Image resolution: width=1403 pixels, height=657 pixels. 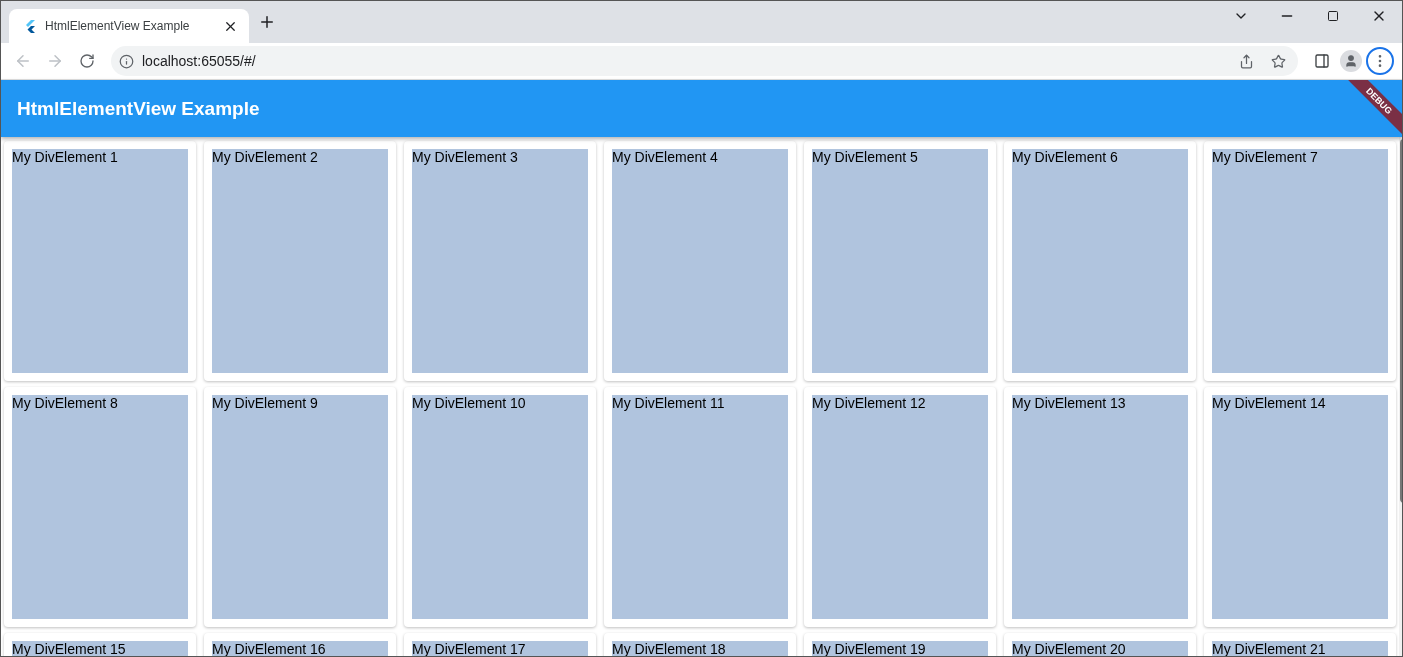 I want to click on profile-avatar, so click(x=1351, y=61).